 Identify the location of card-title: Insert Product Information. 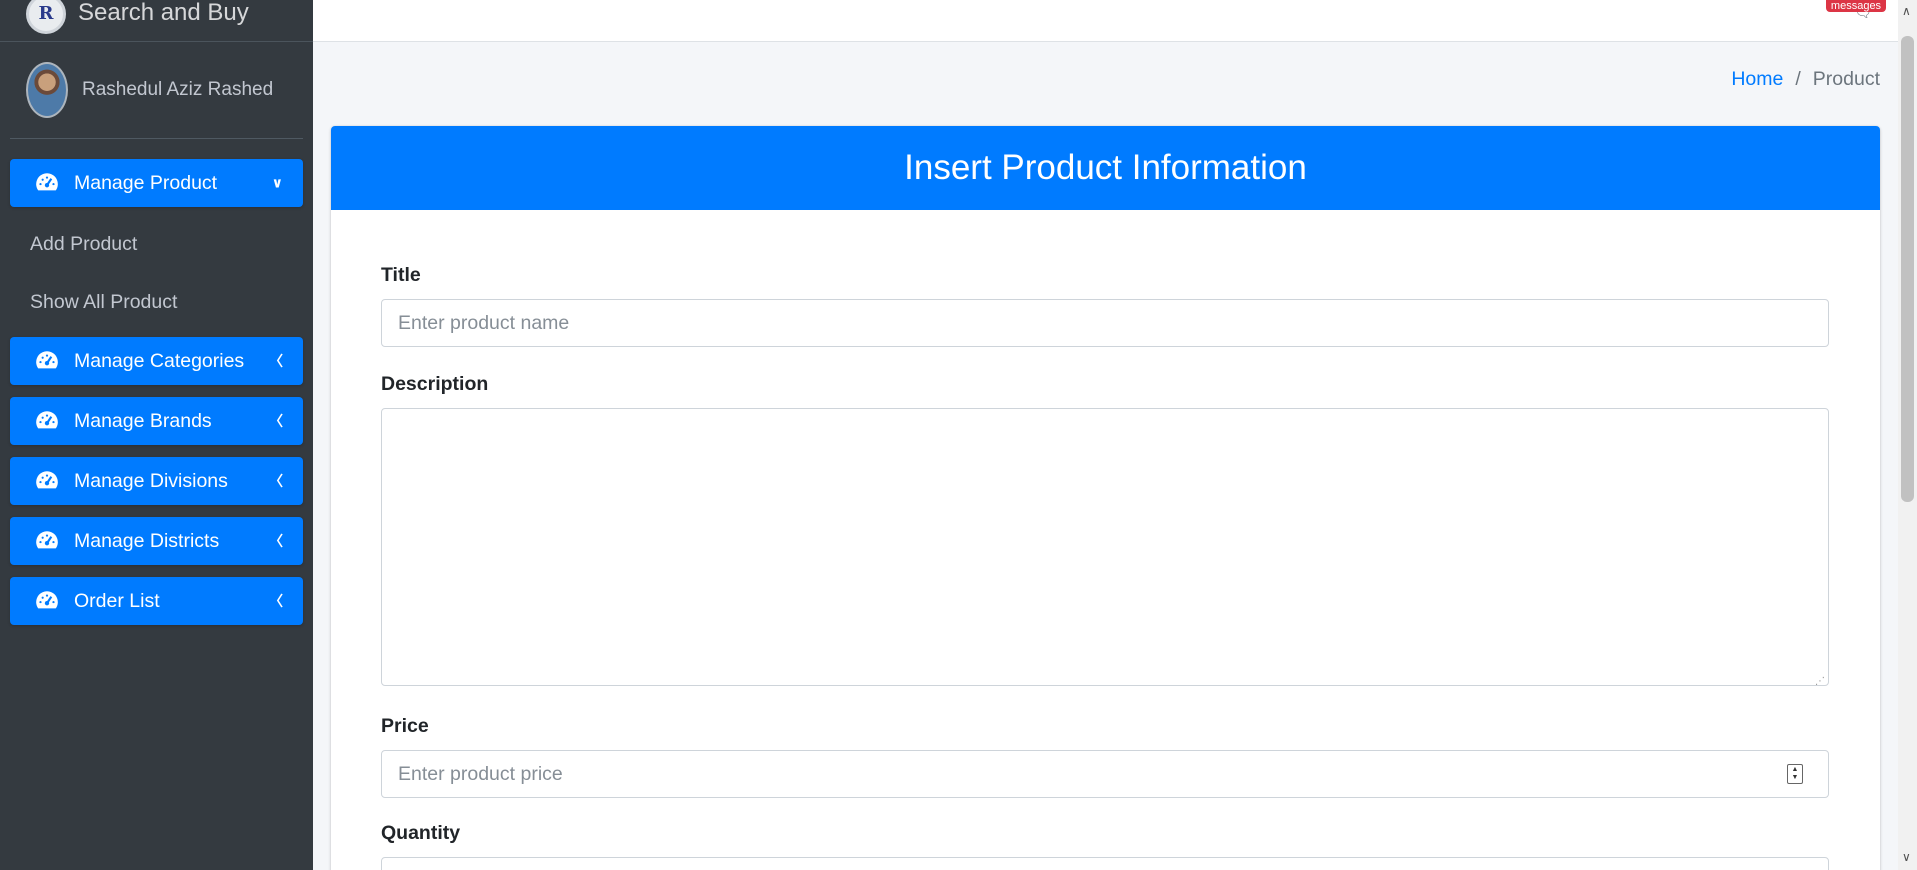
(1105, 167).